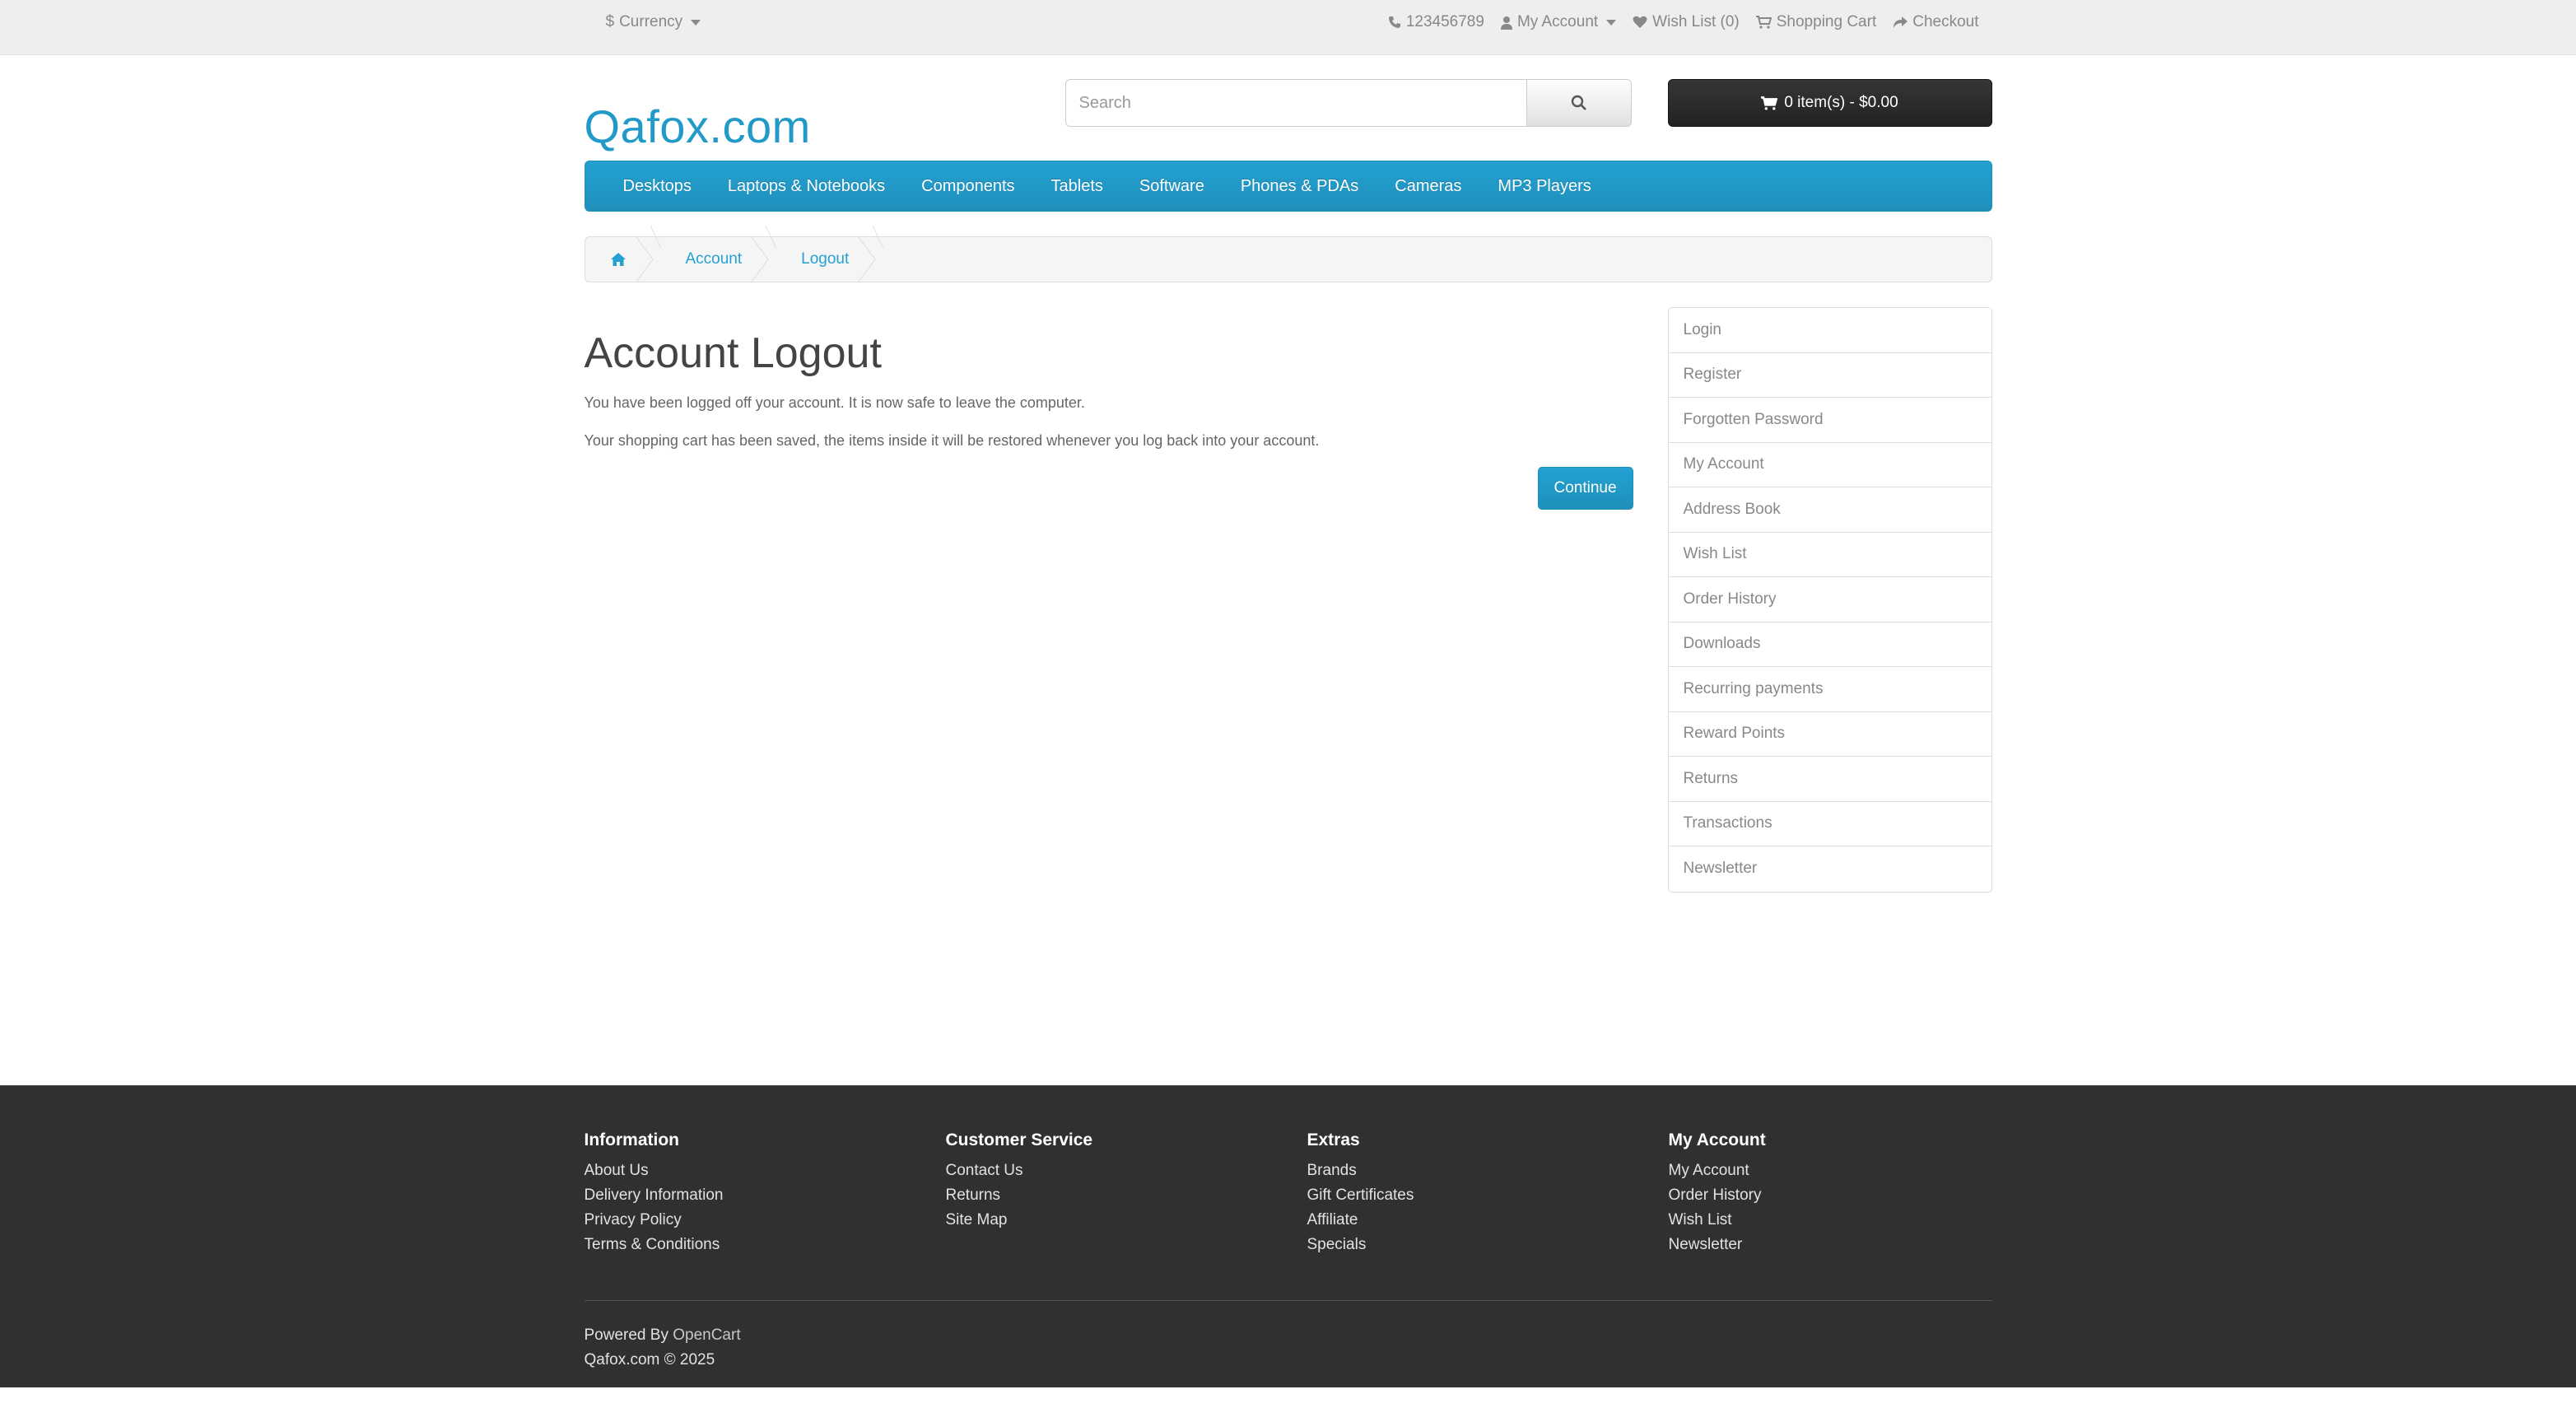 The image size is (2576, 1422). Describe the element at coordinates (1394, 22) in the screenshot. I see `phone-icon` at that location.